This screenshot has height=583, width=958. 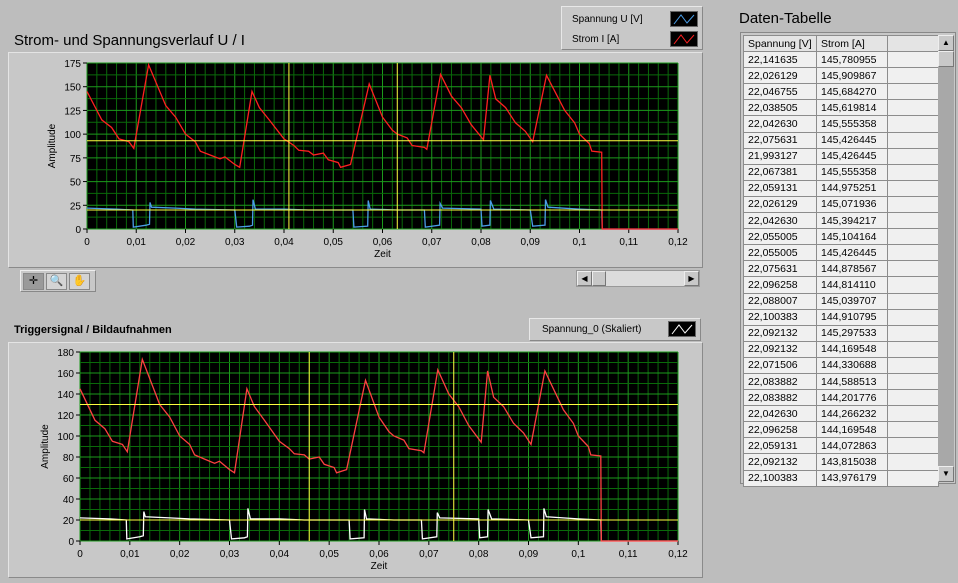 What do you see at coordinates (946, 474) in the screenshot?
I see `scroll-down-icon: ▼` at bounding box center [946, 474].